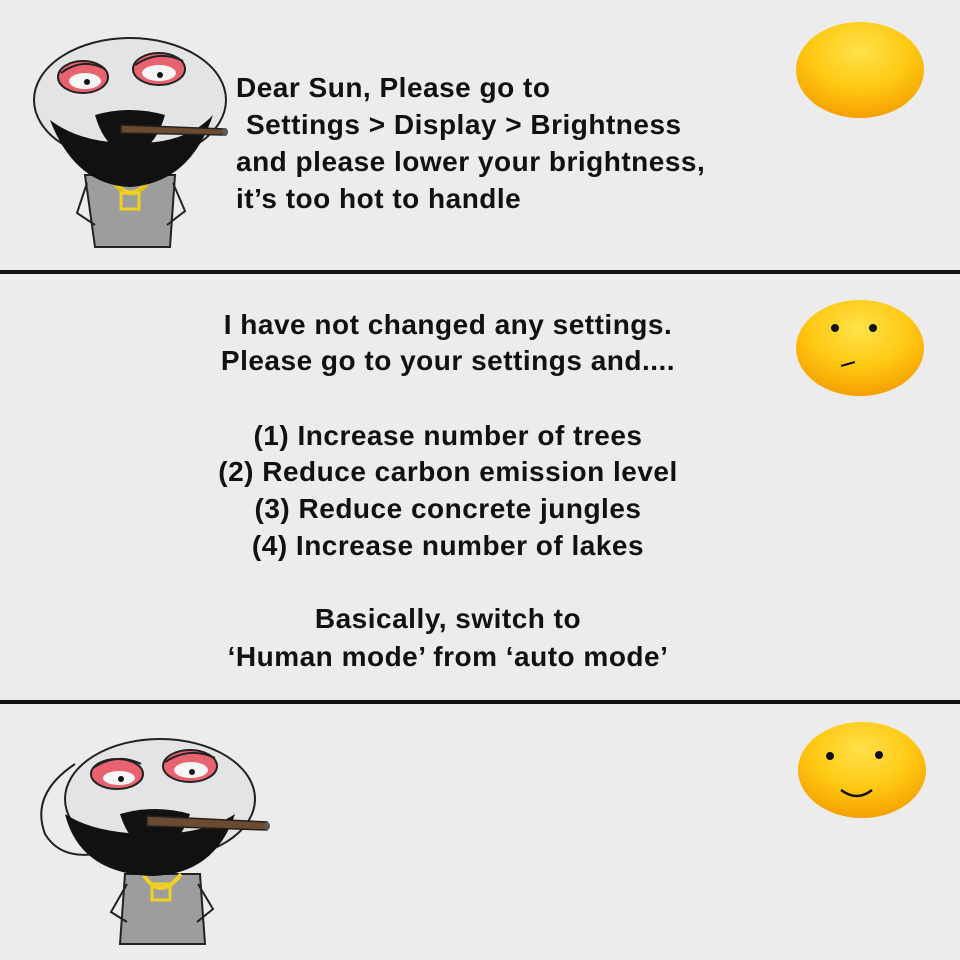 The width and height of the screenshot is (960, 960). I want to click on speech-line: it’s too hot to handle, so click(379, 198).